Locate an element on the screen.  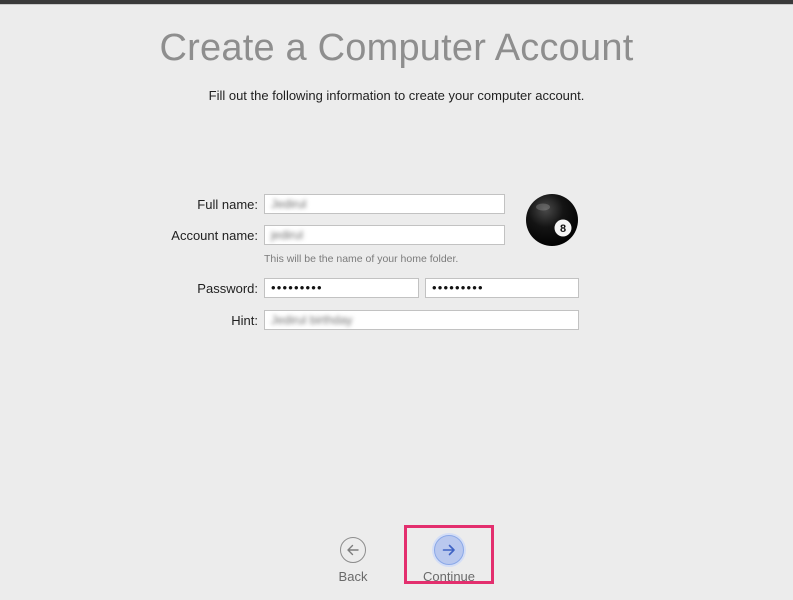
back-button: Back is located at coordinates (353, 560).